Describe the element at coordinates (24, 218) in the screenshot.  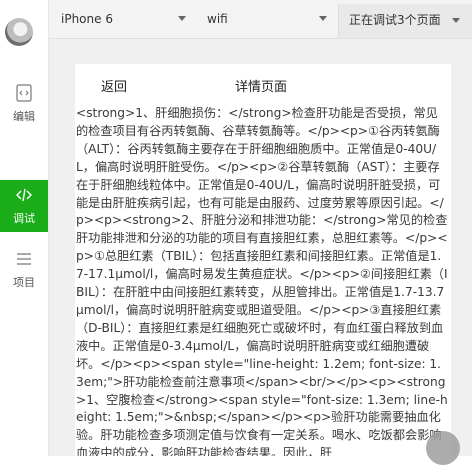
I see `sidebar-item-label: 调试` at that location.